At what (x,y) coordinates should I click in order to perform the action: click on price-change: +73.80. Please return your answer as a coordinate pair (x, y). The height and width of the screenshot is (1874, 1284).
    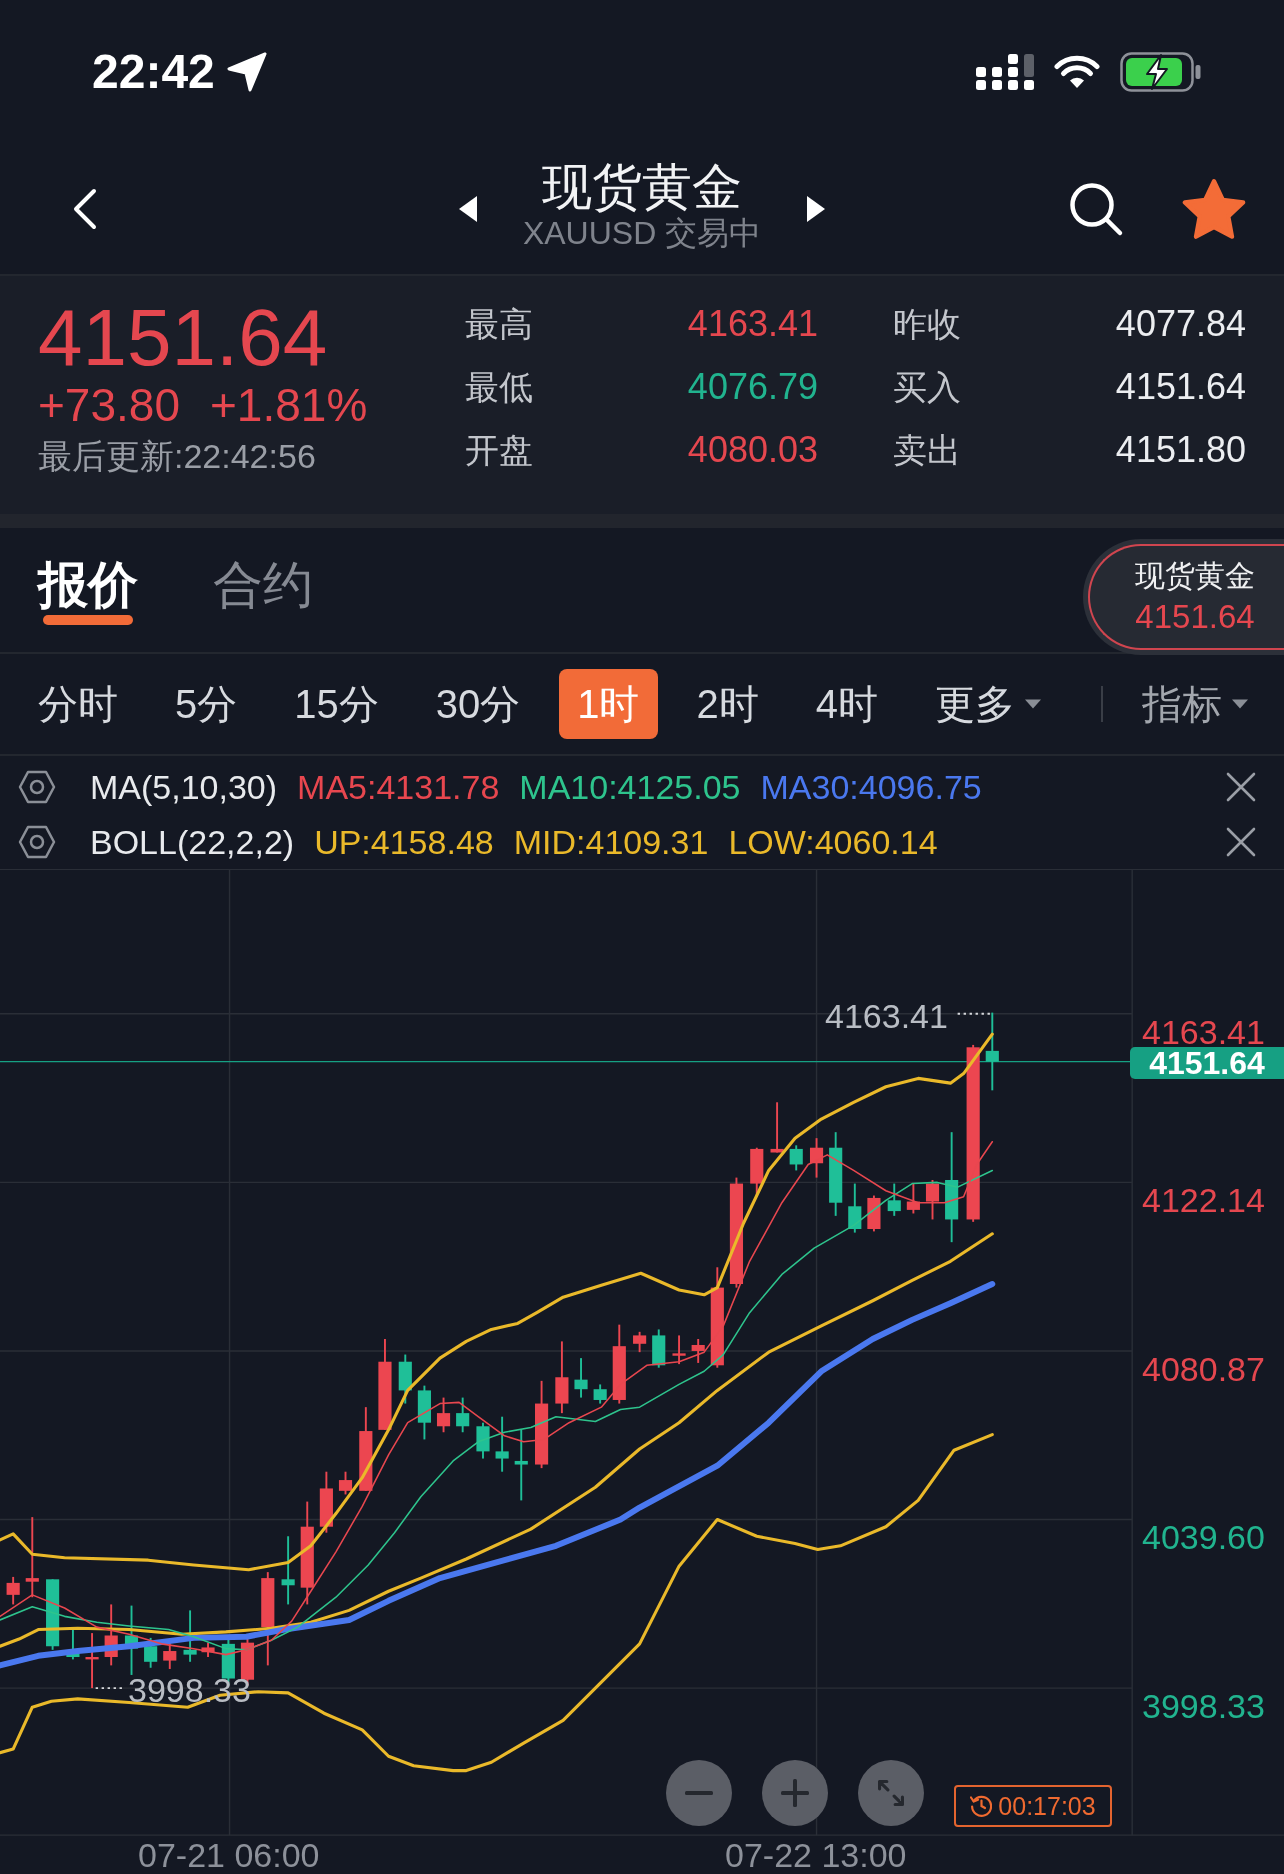
    Looking at the image, I should click on (109, 405).